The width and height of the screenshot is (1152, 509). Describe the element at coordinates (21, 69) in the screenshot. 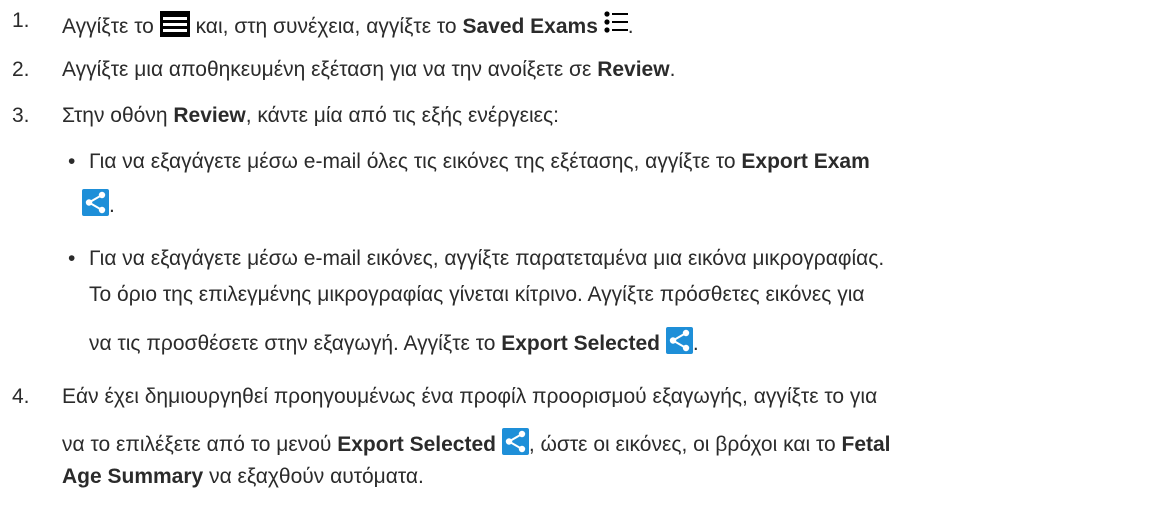

I see `step-number: 2.` at that location.